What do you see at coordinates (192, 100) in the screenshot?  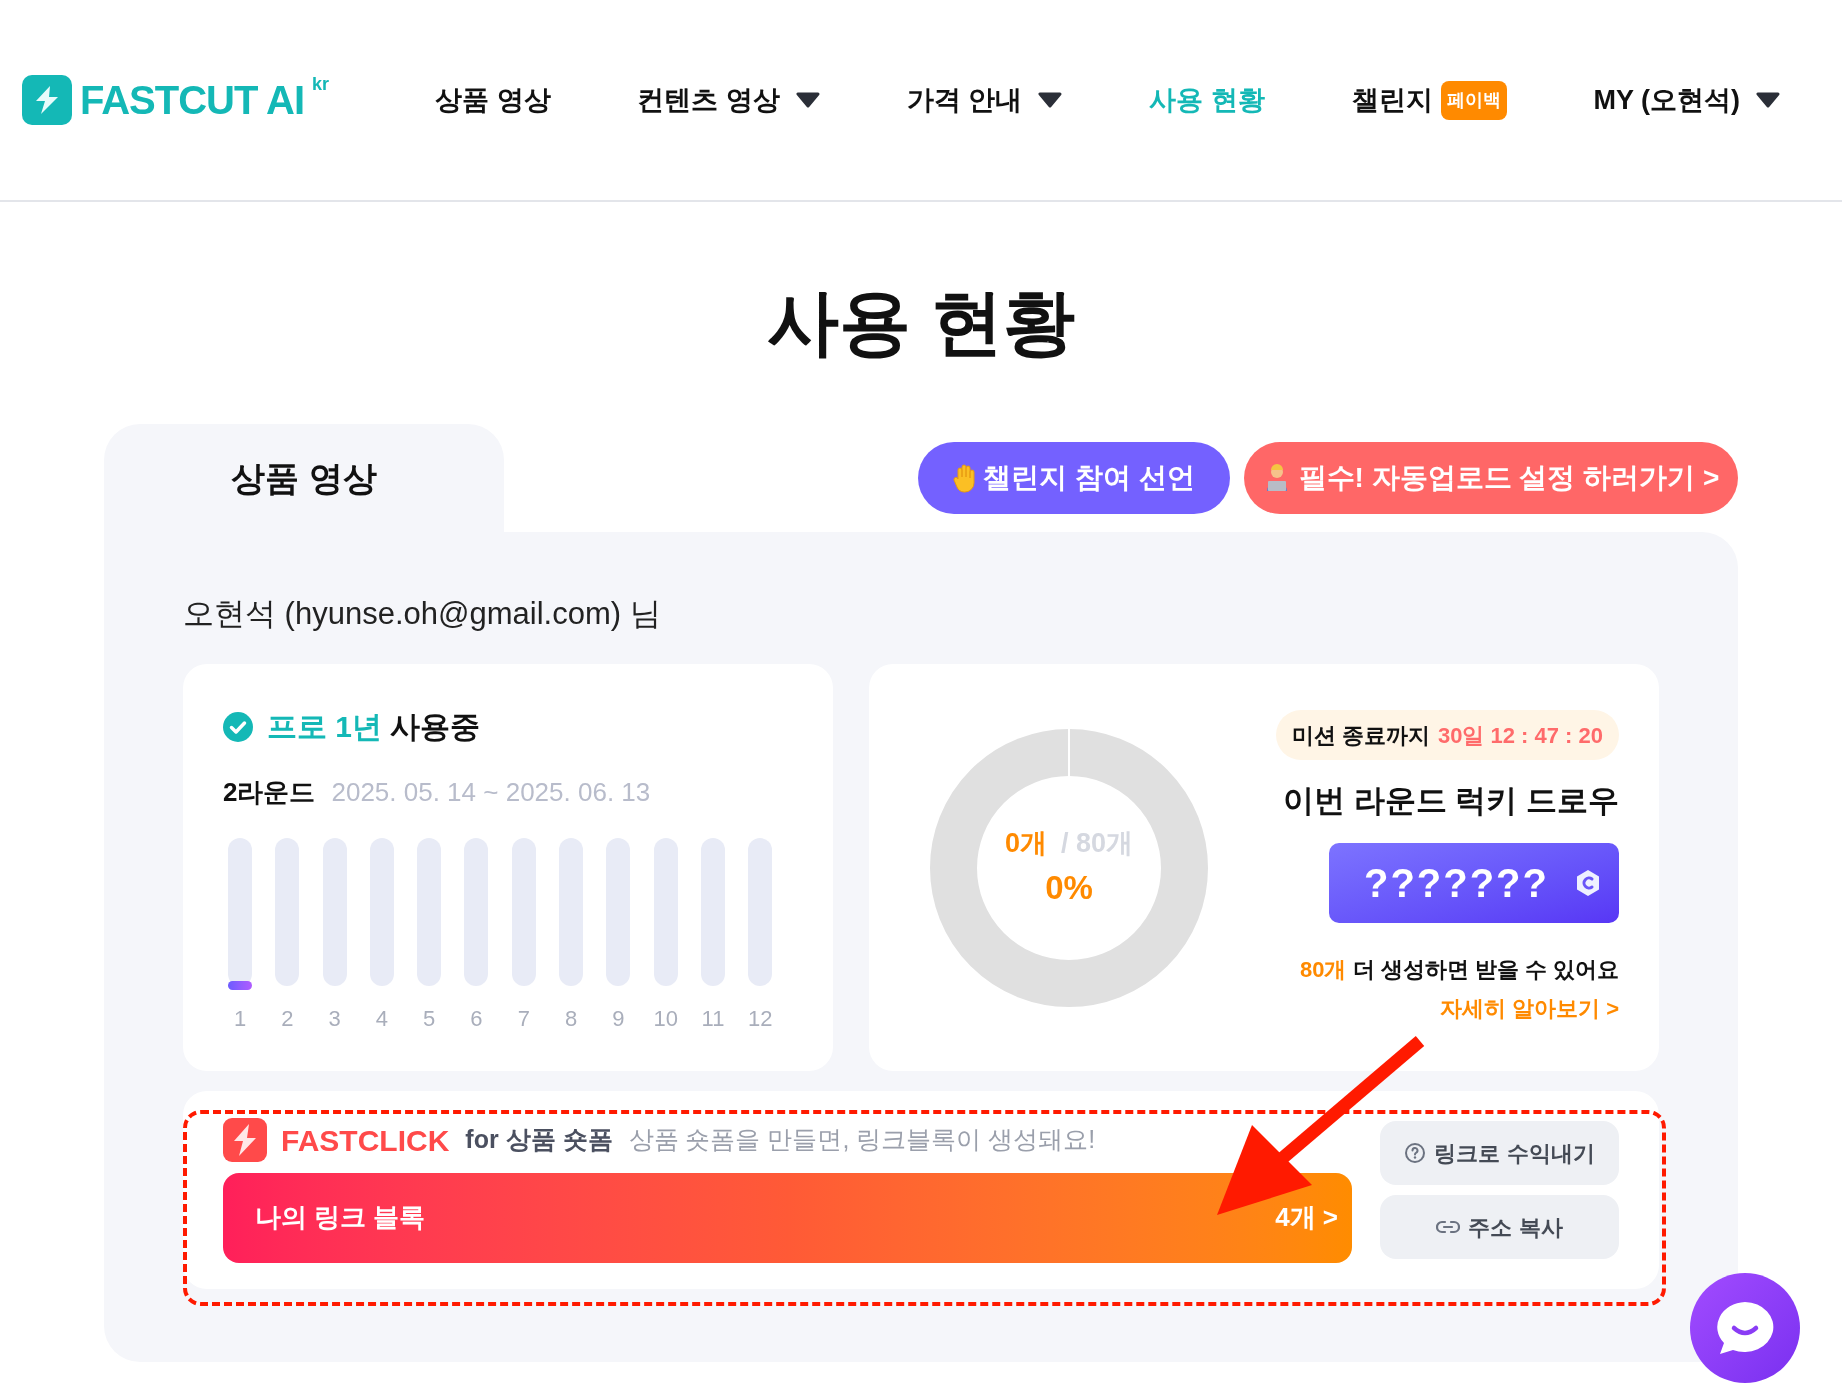 I see `logo-text: FASTCUT AI` at bounding box center [192, 100].